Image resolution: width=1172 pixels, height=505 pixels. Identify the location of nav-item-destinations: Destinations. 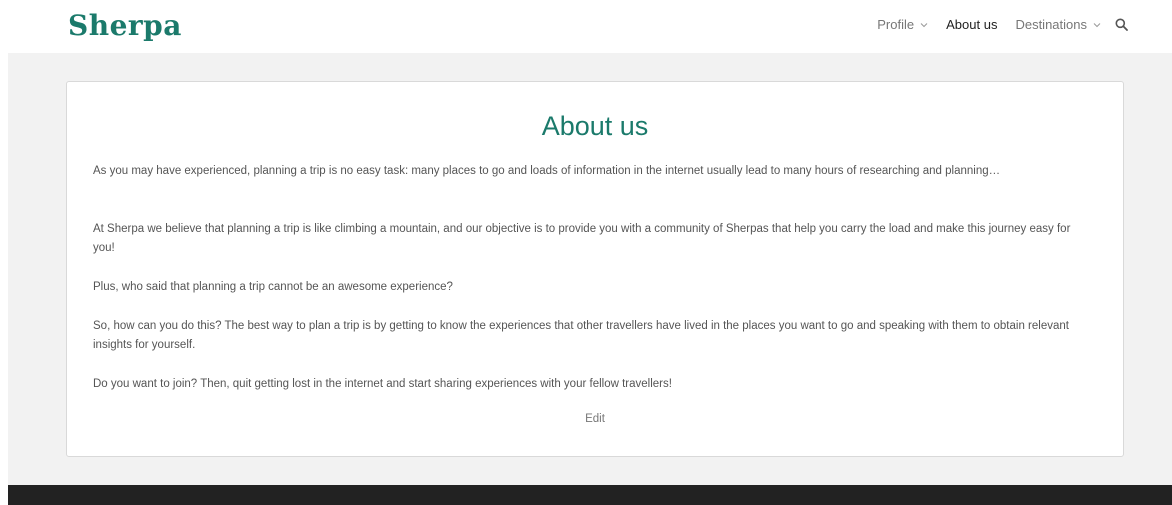
(1058, 24).